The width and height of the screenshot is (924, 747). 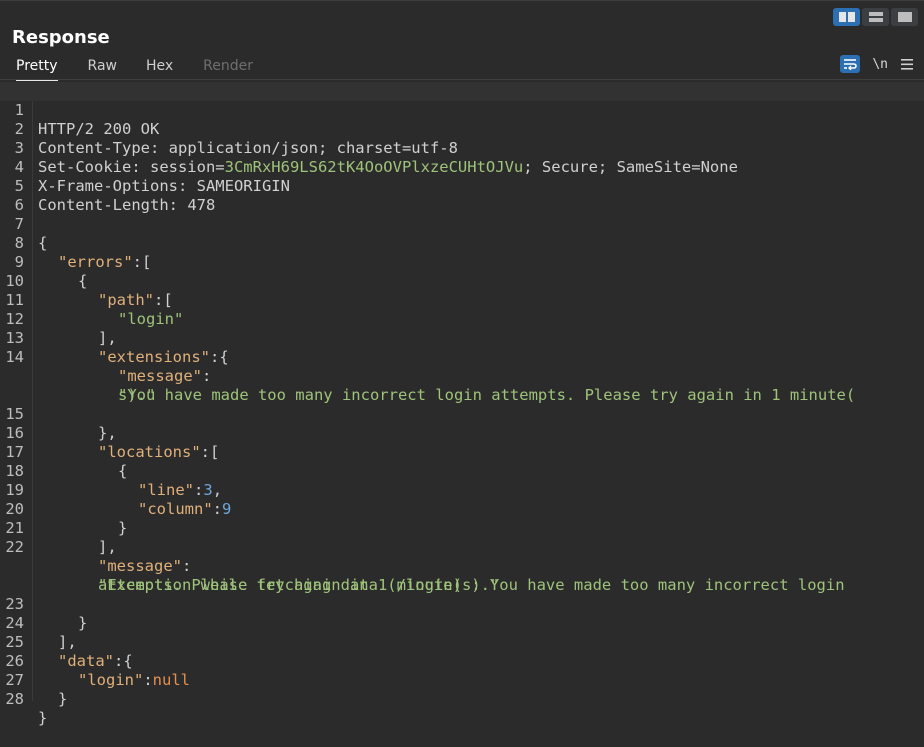 I want to click on code-line: 27 }, so click(x=462, y=680).